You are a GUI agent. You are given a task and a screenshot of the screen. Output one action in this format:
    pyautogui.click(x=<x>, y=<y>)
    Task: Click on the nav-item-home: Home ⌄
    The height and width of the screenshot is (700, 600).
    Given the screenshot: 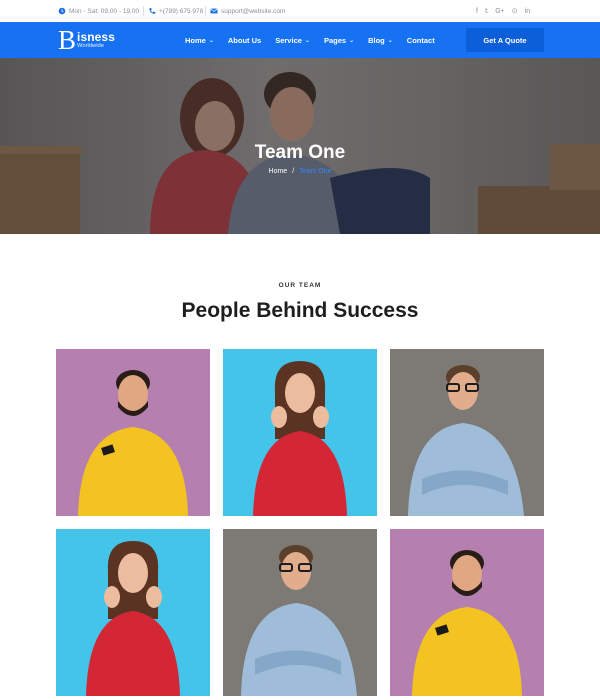 What is the action you would take?
    pyautogui.click(x=199, y=40)
    